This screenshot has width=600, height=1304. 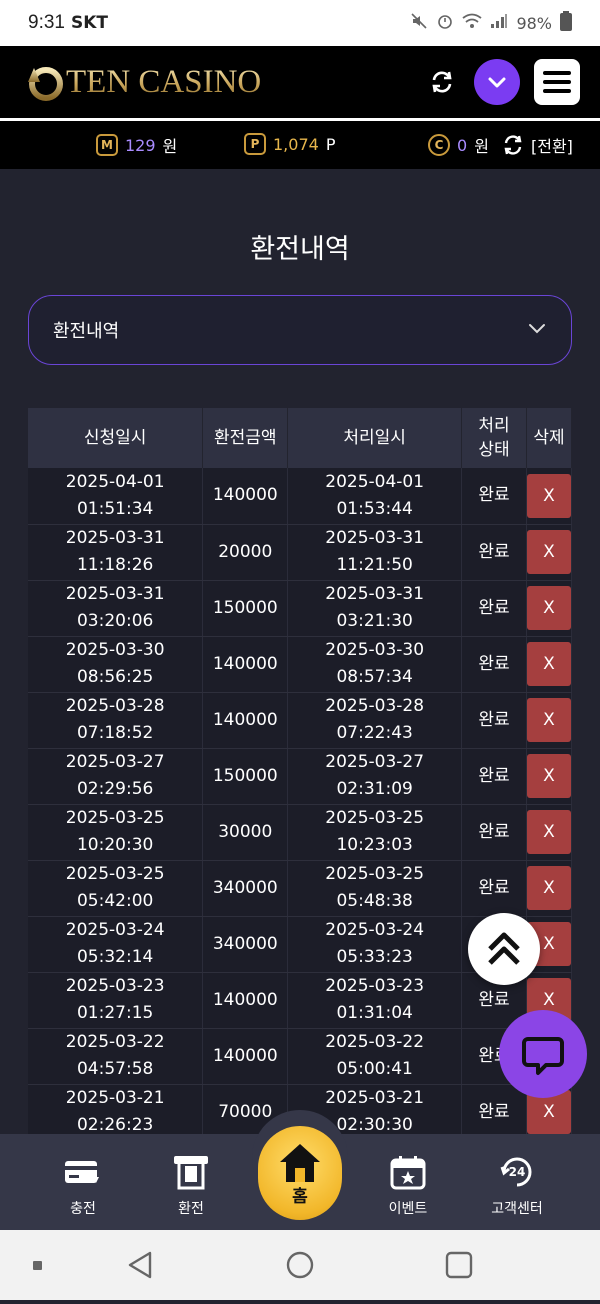 What do you see at coordinates (543, 1054) in the screenshot?
I see `live-chat-button` at bounding box center [543, 1054].